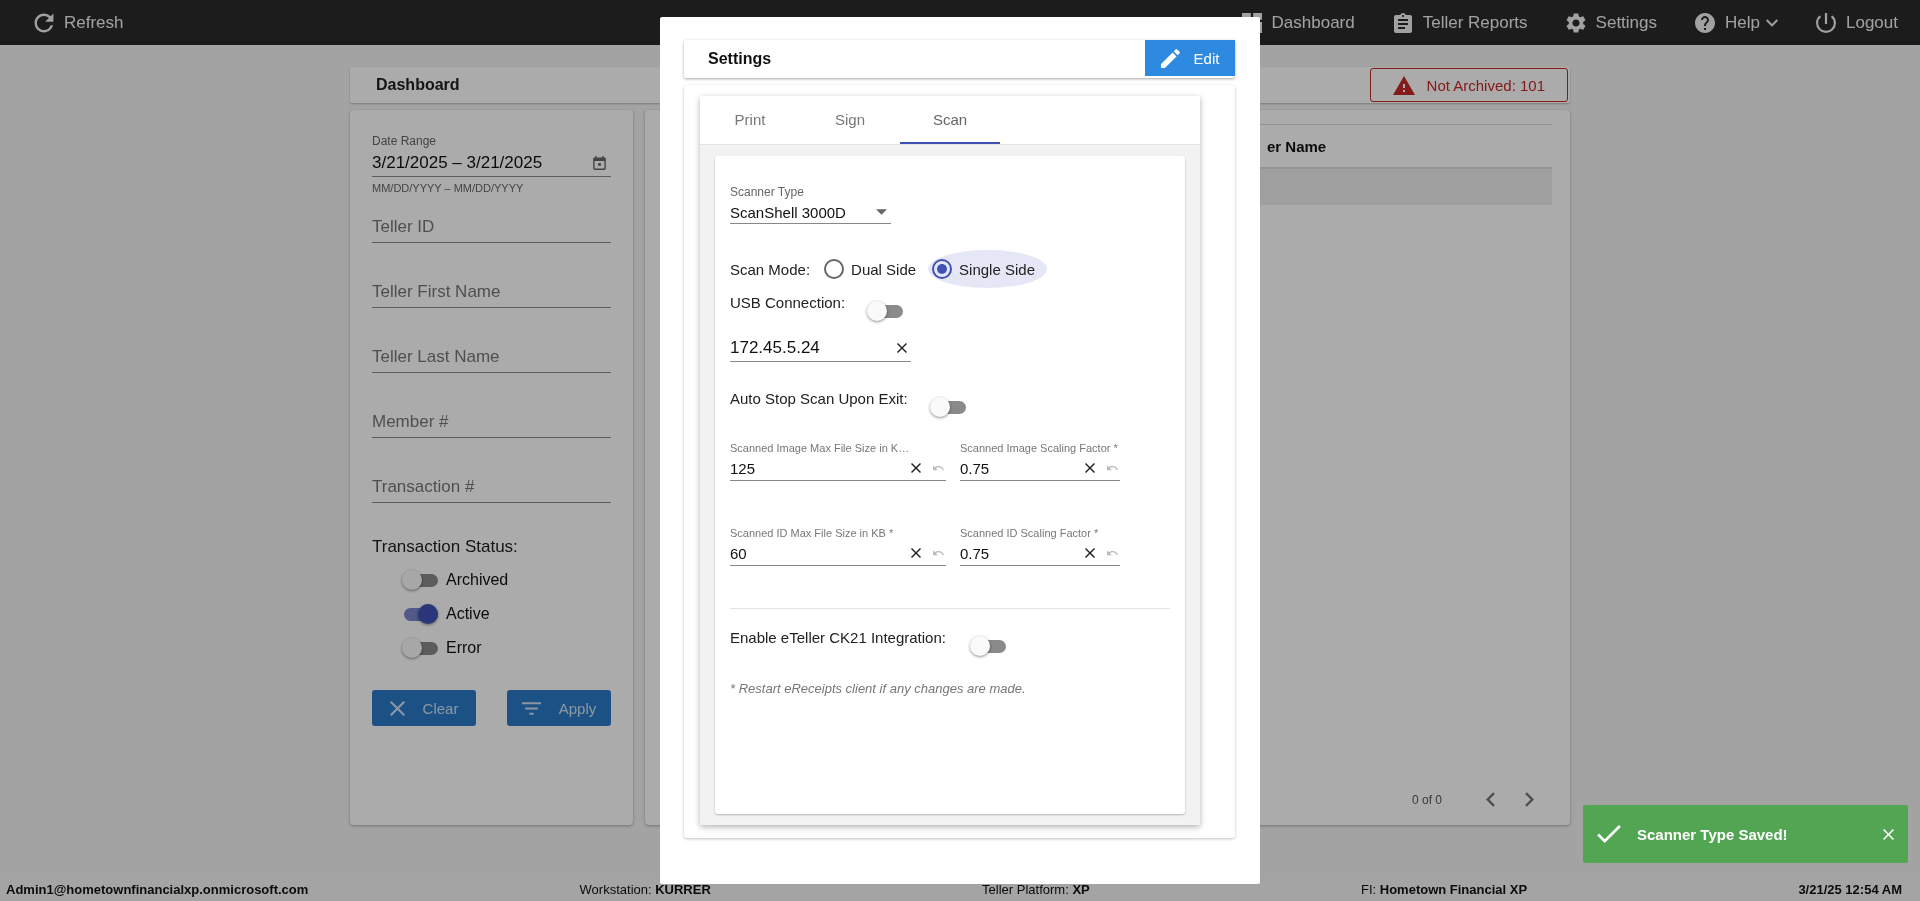 The image size is (1920, 901). I want to click on toggle-label: Auto Stop Scan Upon Exit:, so click(819, 398).